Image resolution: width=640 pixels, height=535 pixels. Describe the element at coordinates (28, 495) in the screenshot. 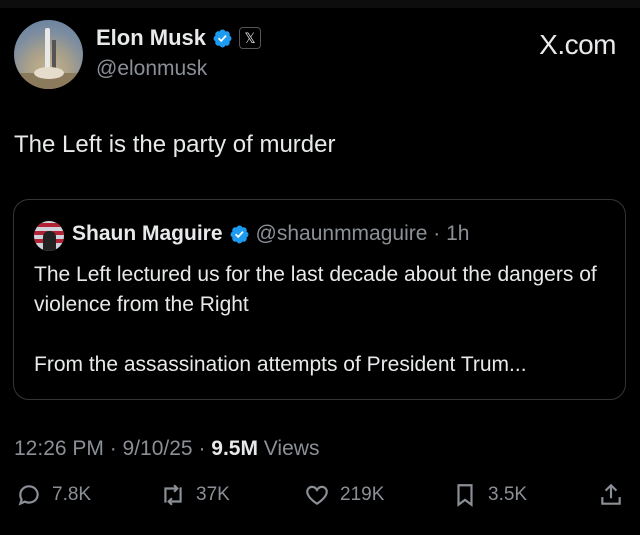

I see `reply-icon` at that location.